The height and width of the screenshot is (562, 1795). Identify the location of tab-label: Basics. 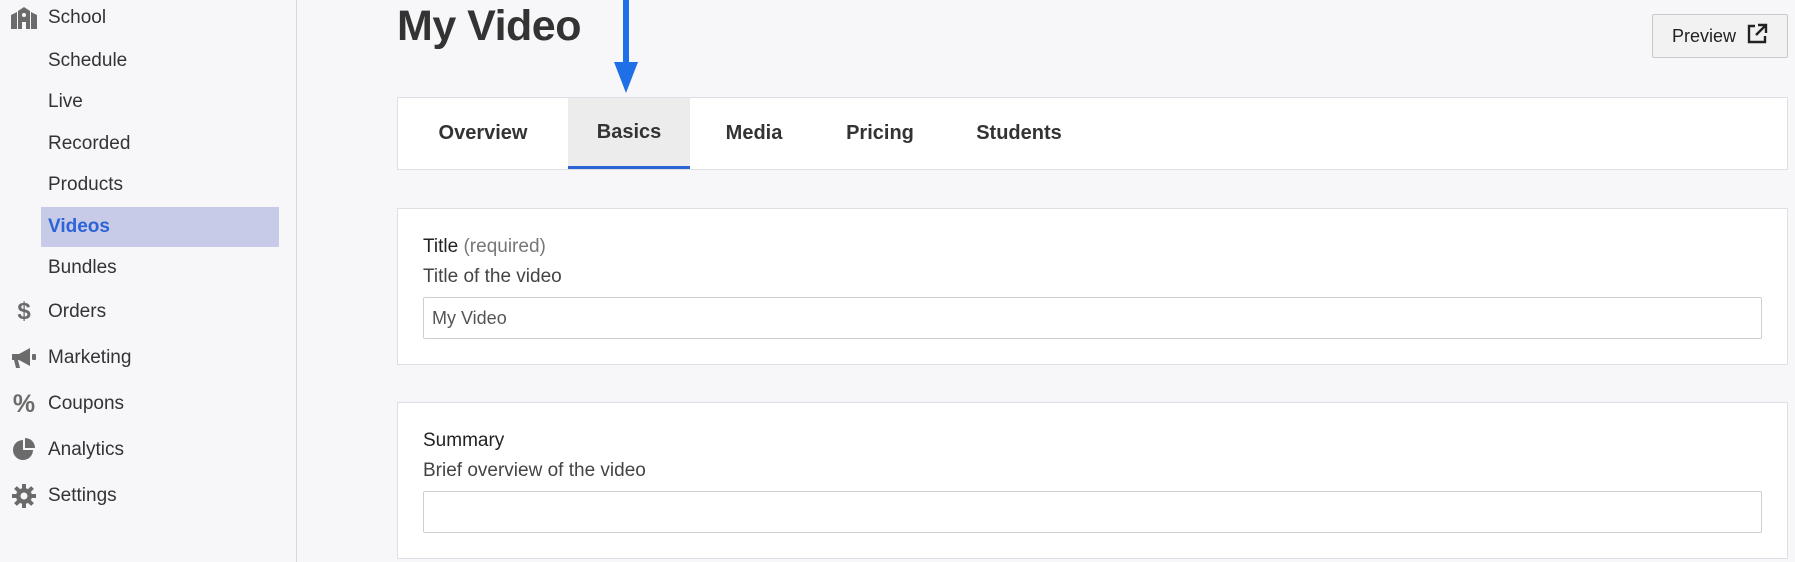
(629, 131).